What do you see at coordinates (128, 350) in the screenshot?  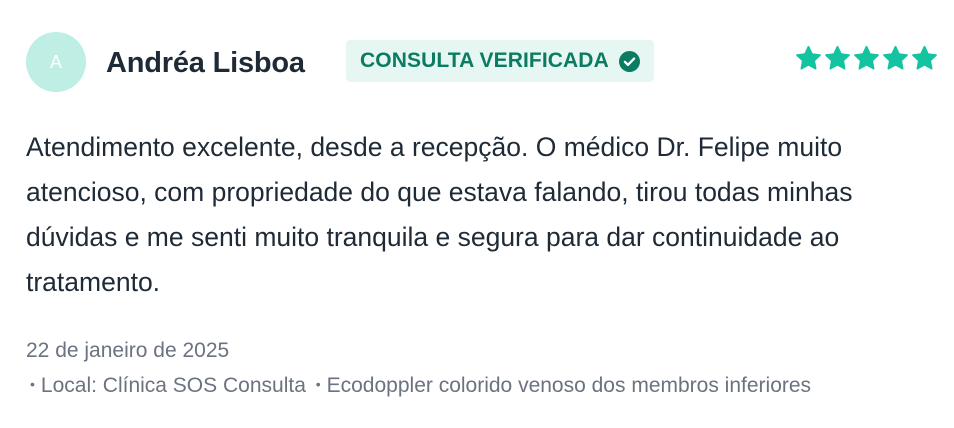 I see `review-date: 22 de janeiro de 2025` at bounding box center [128, 350].